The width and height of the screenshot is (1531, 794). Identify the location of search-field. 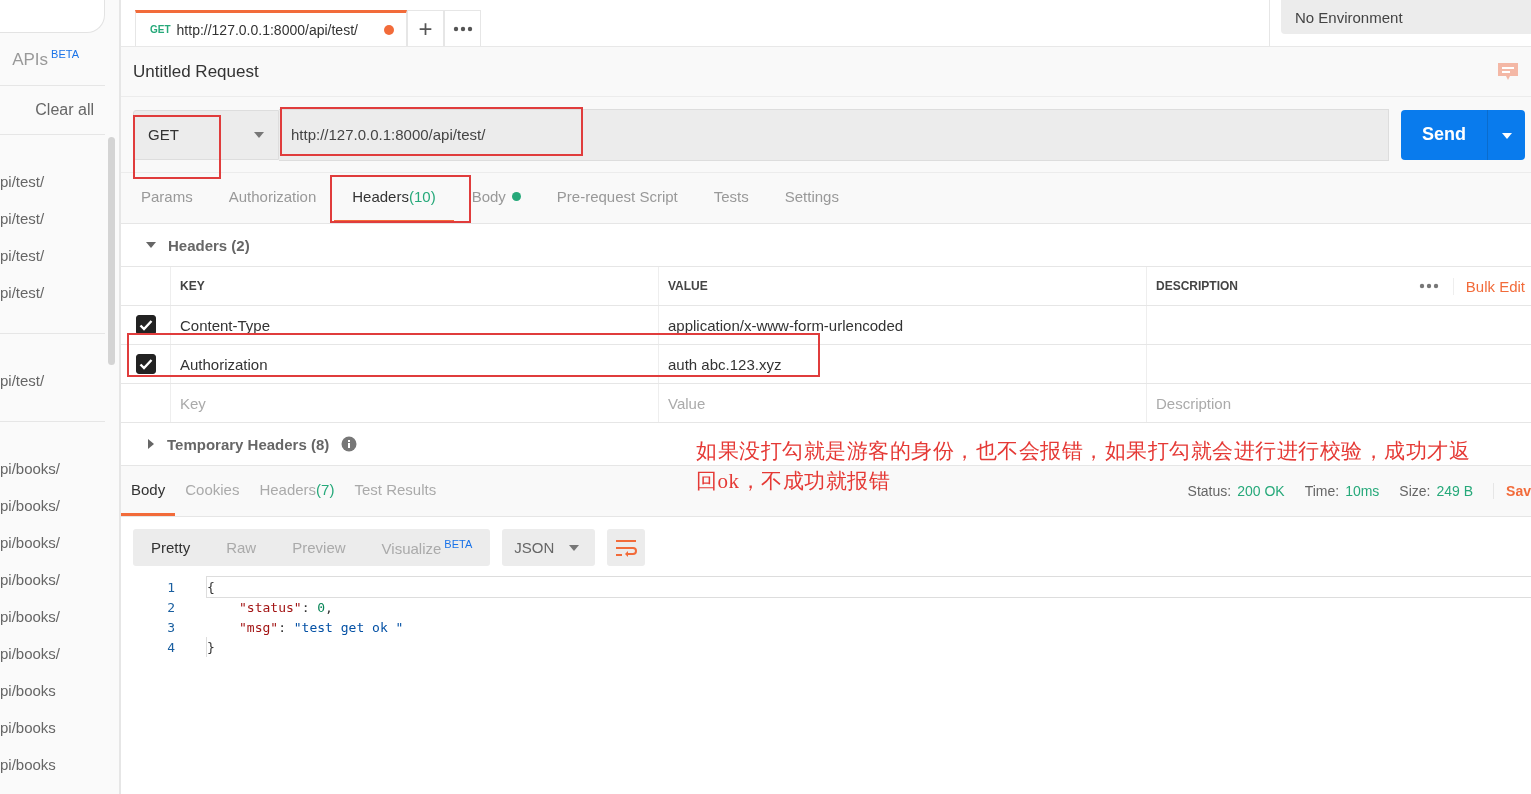
(52, 16).